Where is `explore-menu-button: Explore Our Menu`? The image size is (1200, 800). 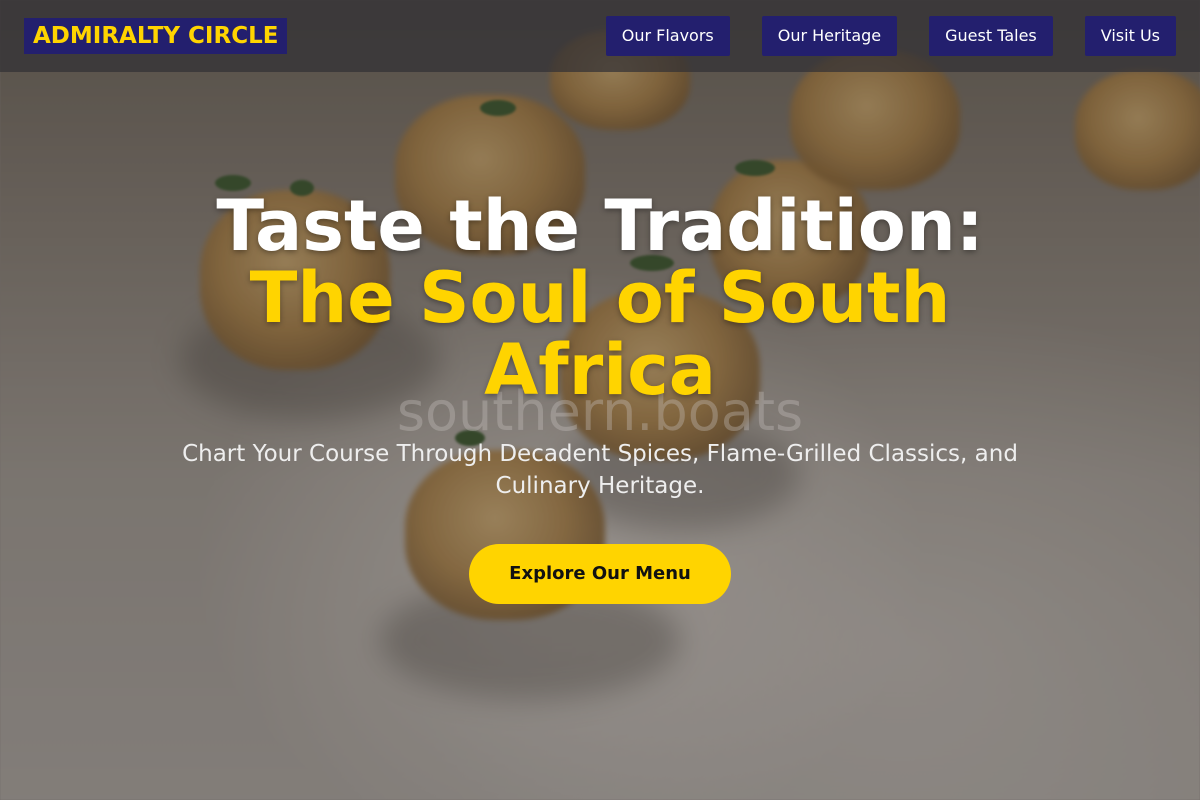 explore-menu-button: Explore Our Menu is located at coordinates (600, 574).